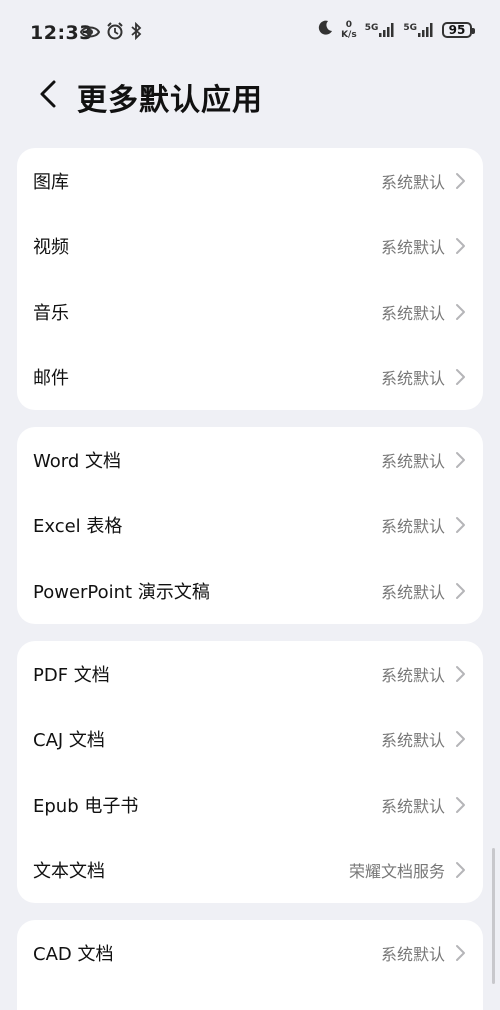 This screenshot has width=500, height=1010. What do you see at coordinates (170, 100) in the screenshot?
I see `page-title: 更多默认应用` at bounding box center [170, 100].